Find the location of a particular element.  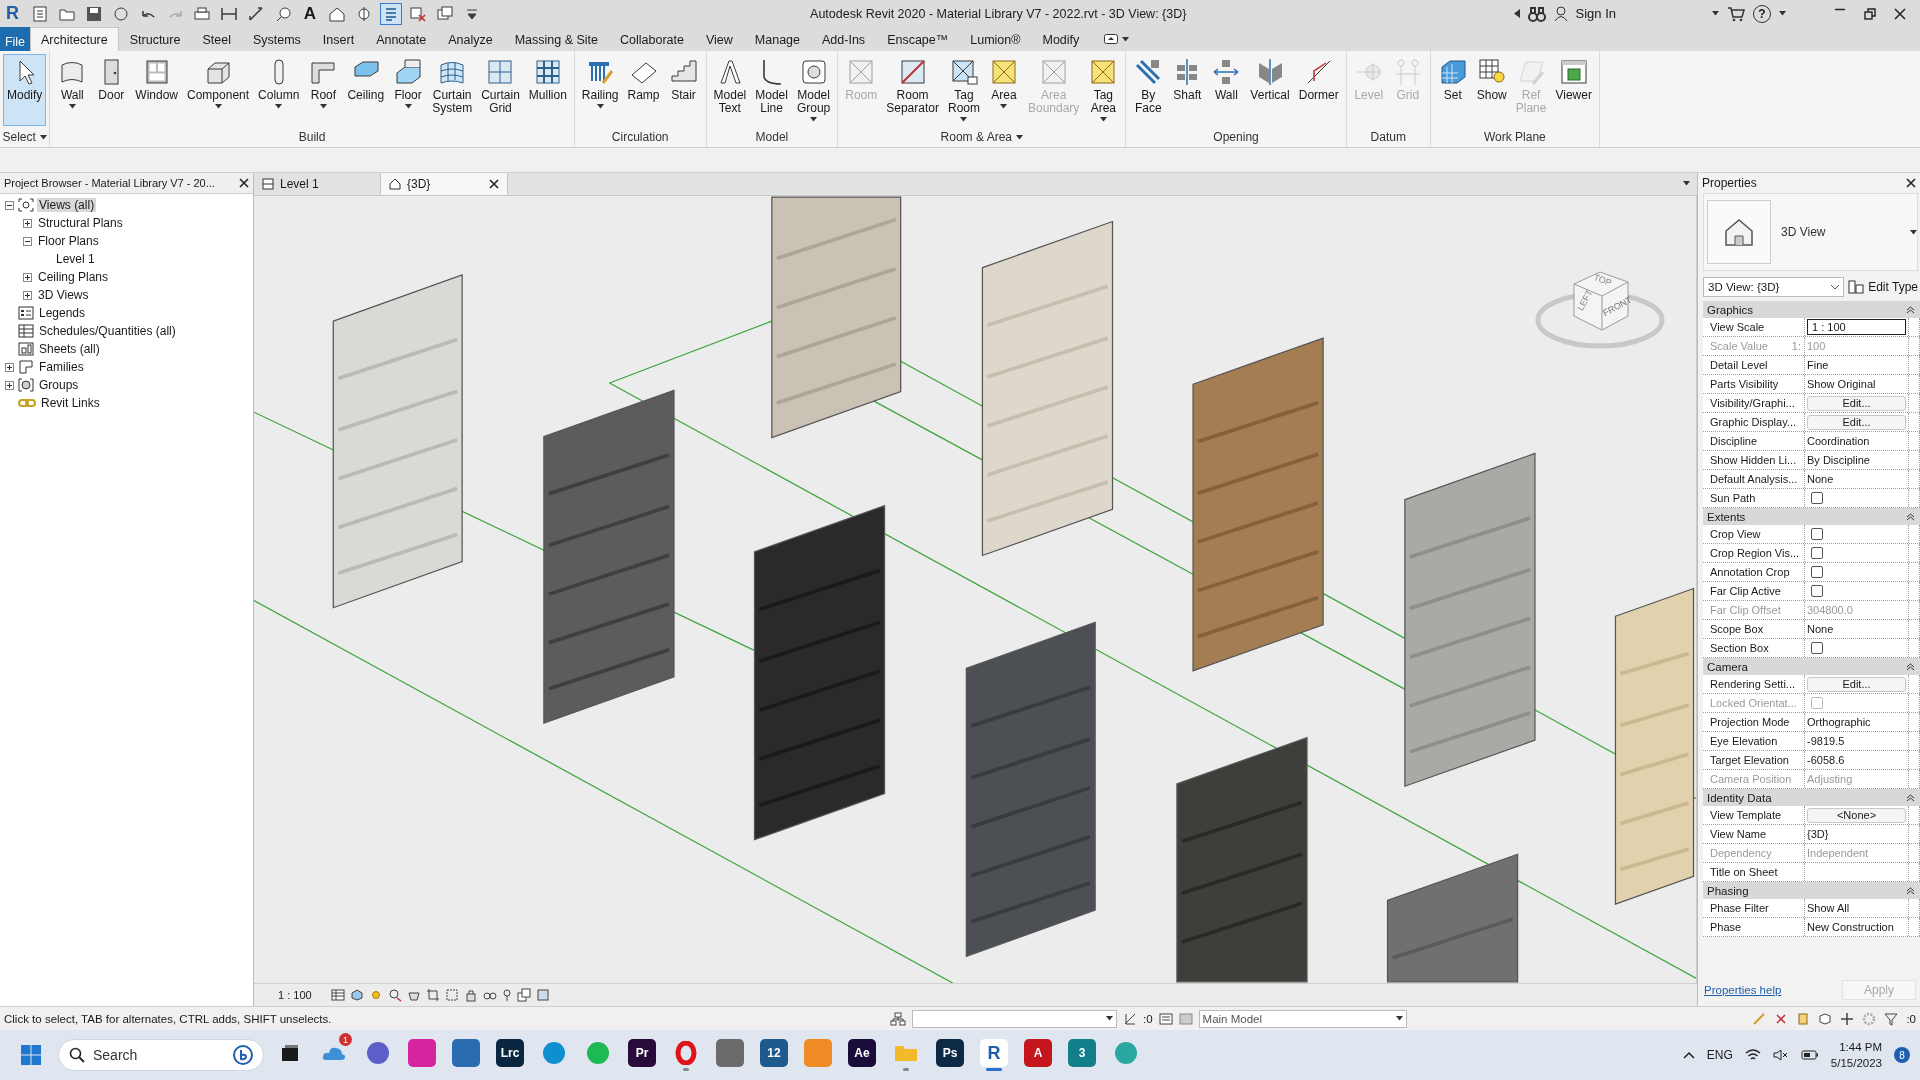

taskbar-app-button: Ps is located at coordinates (950, 1053).